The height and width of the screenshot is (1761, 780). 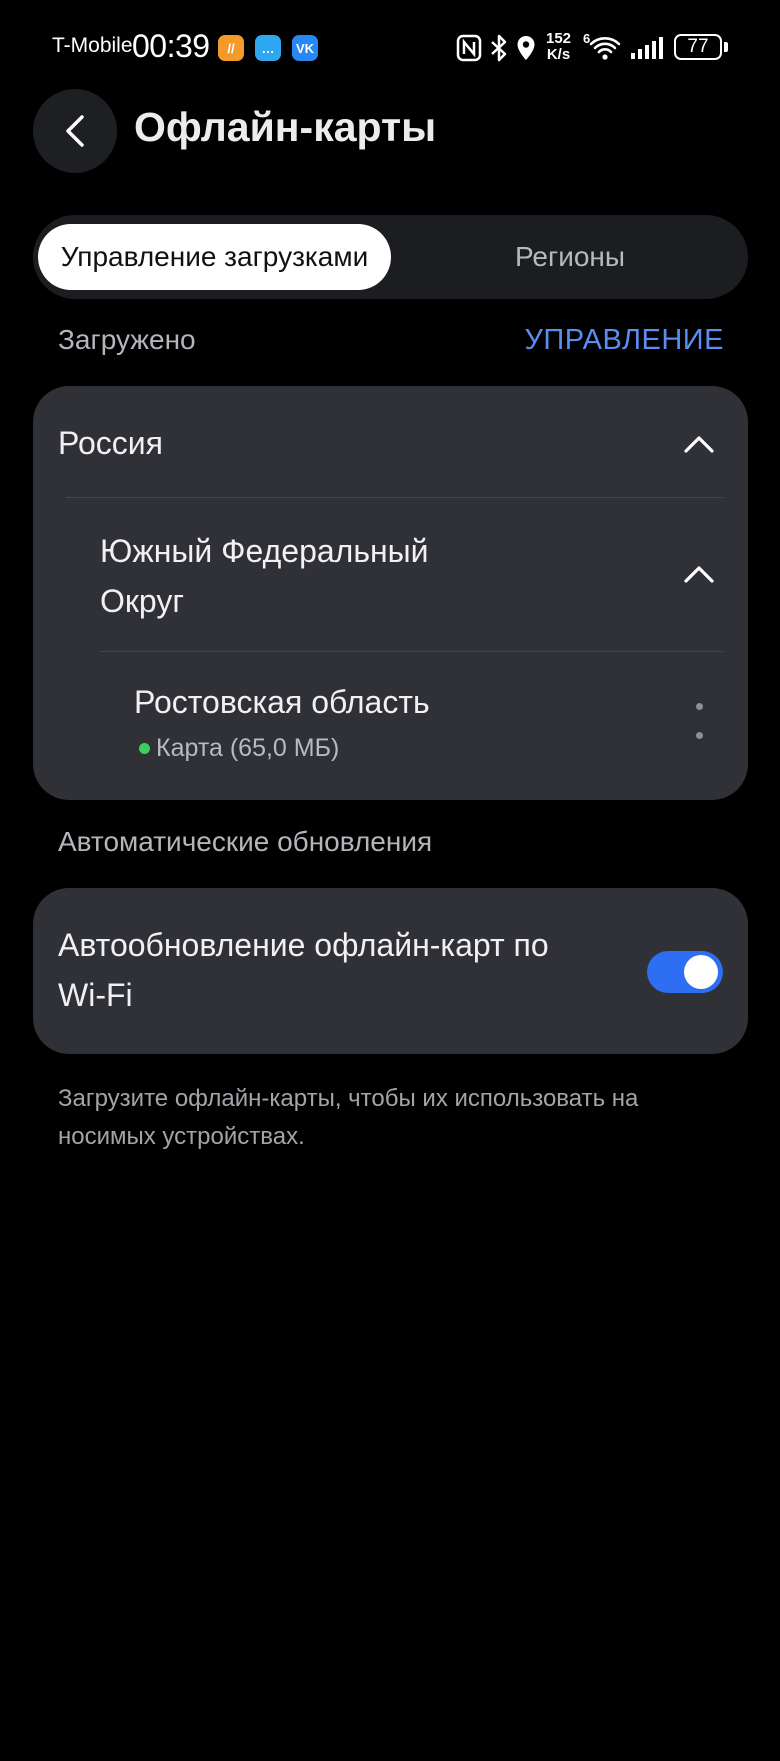 I want to click on district-name: Южный Федеральный Округ, so click(x=264, y=576).